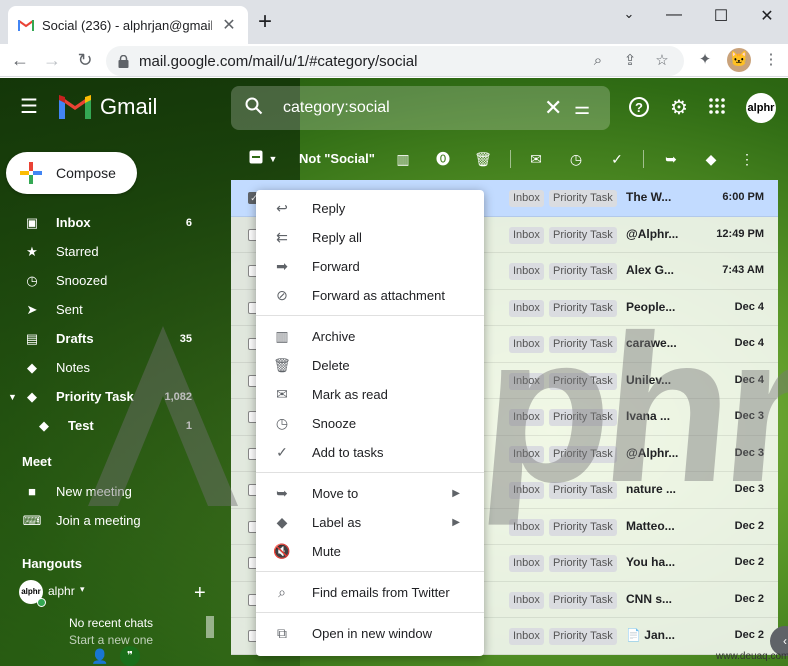  I want to click on reload-icon: ↻, so click(85, 61).